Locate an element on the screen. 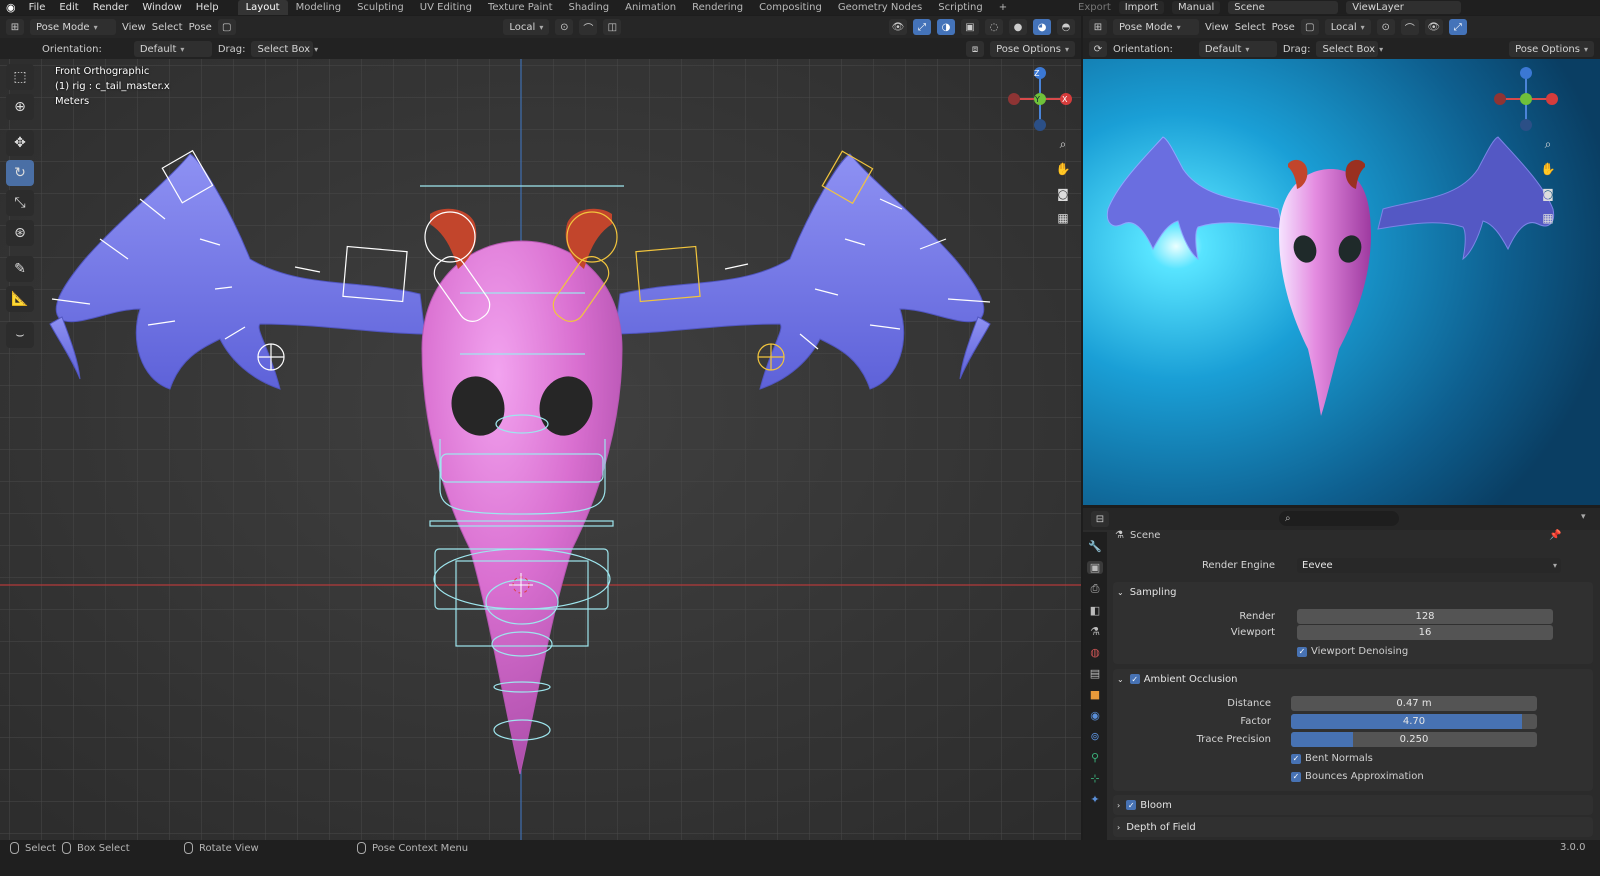  pose-copy-icon: ▢ is located at coordinates (226, 27).